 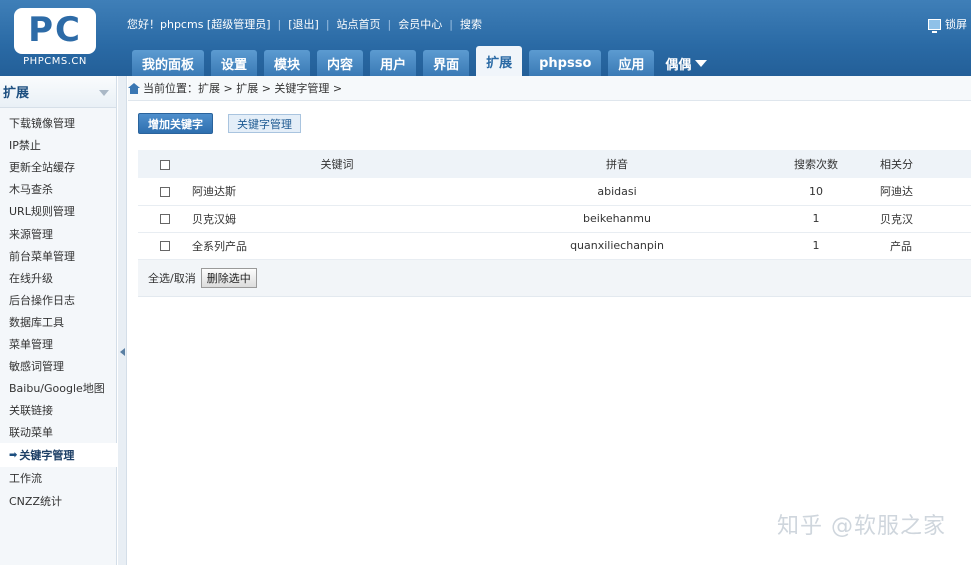 What do you see at coordinates (58, 388) in the screenshot?
I see `sidebar-item-maps: Baibu/Google地图` at bounding box center [58, 388].